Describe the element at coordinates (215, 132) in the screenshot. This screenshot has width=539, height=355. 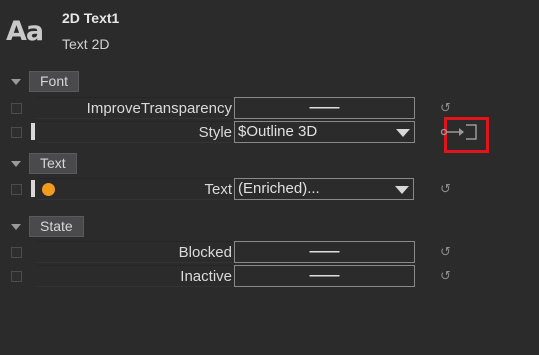
I see `property-label: Style` at that location.